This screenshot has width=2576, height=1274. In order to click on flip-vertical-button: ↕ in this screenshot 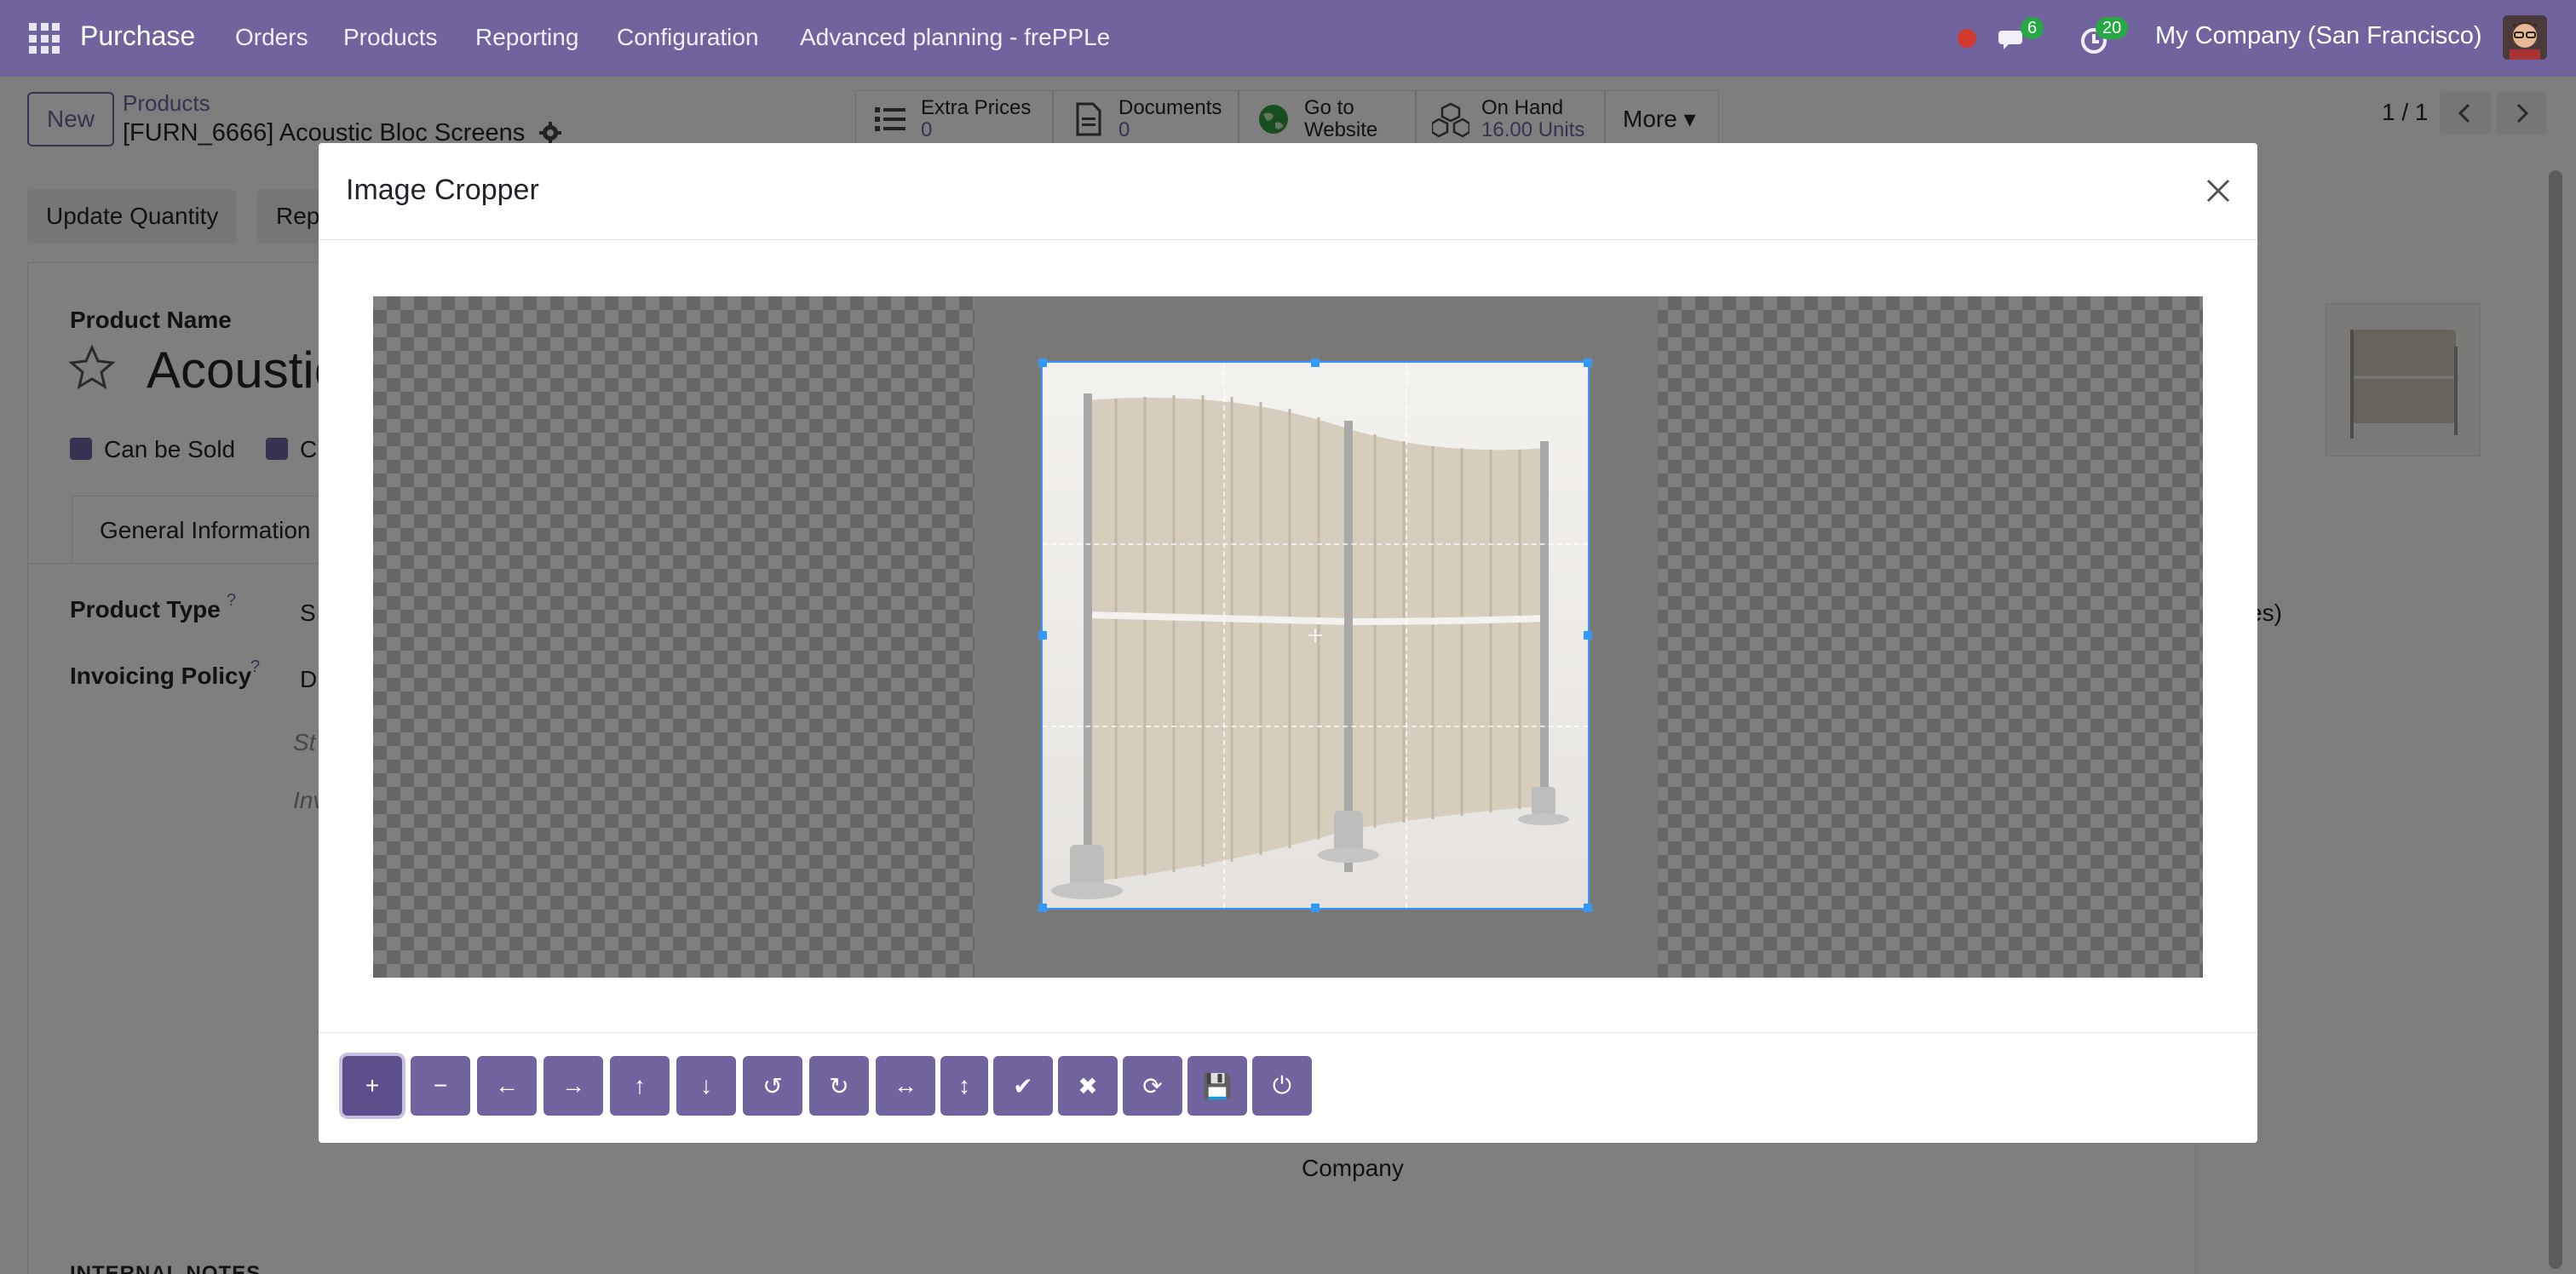, I will do `click(964, 1086)`.